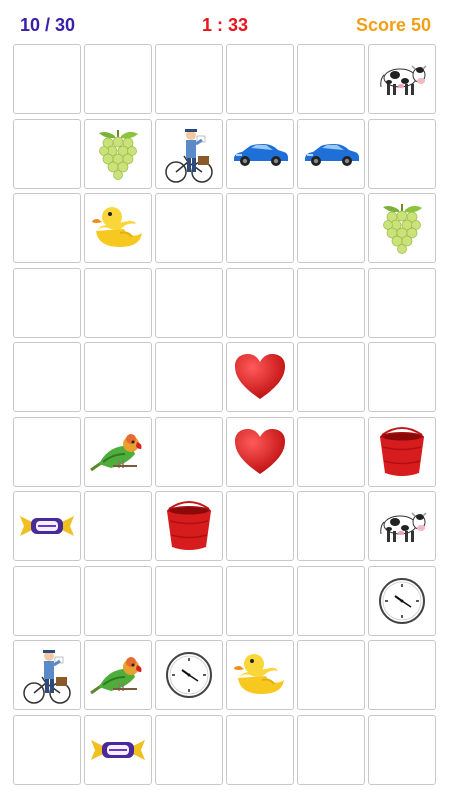 This screenshot has height=800, width=450. I want to click on game-header: 10 / 30 1 : 33 Score 50, so click(225, 22).